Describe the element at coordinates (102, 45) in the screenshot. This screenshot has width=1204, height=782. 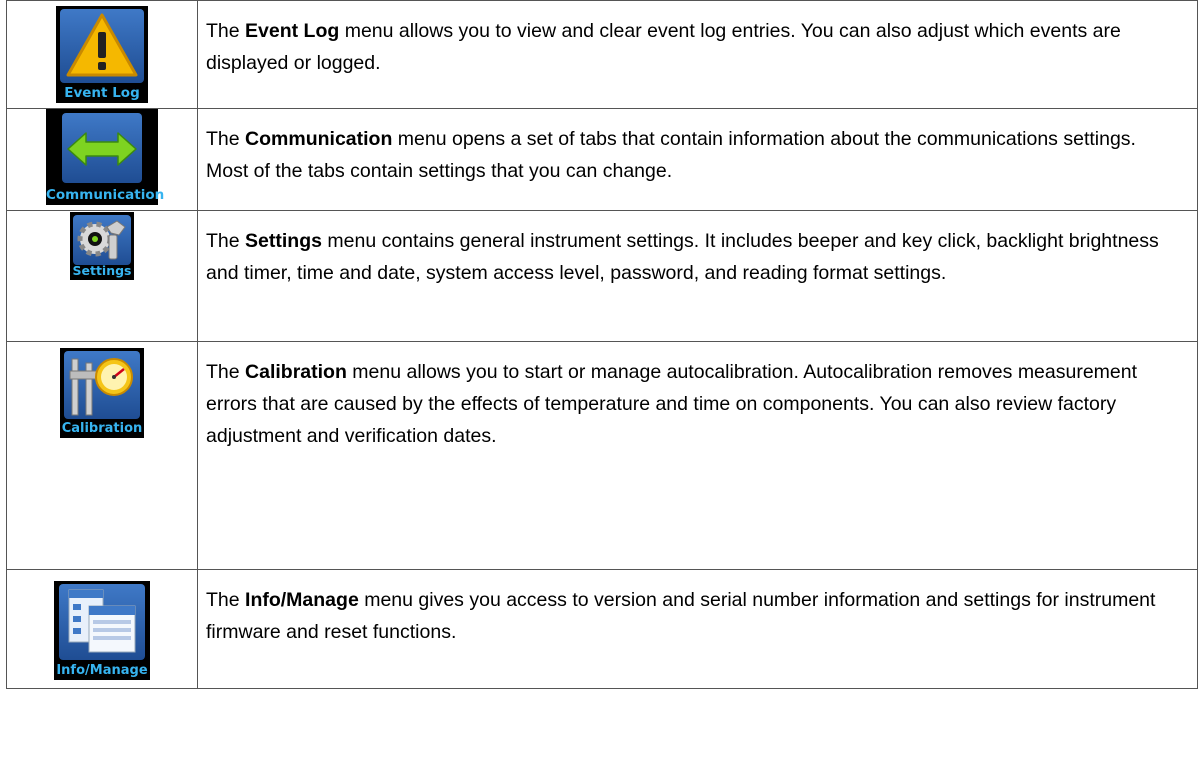
I see `warning-icon` at that location.